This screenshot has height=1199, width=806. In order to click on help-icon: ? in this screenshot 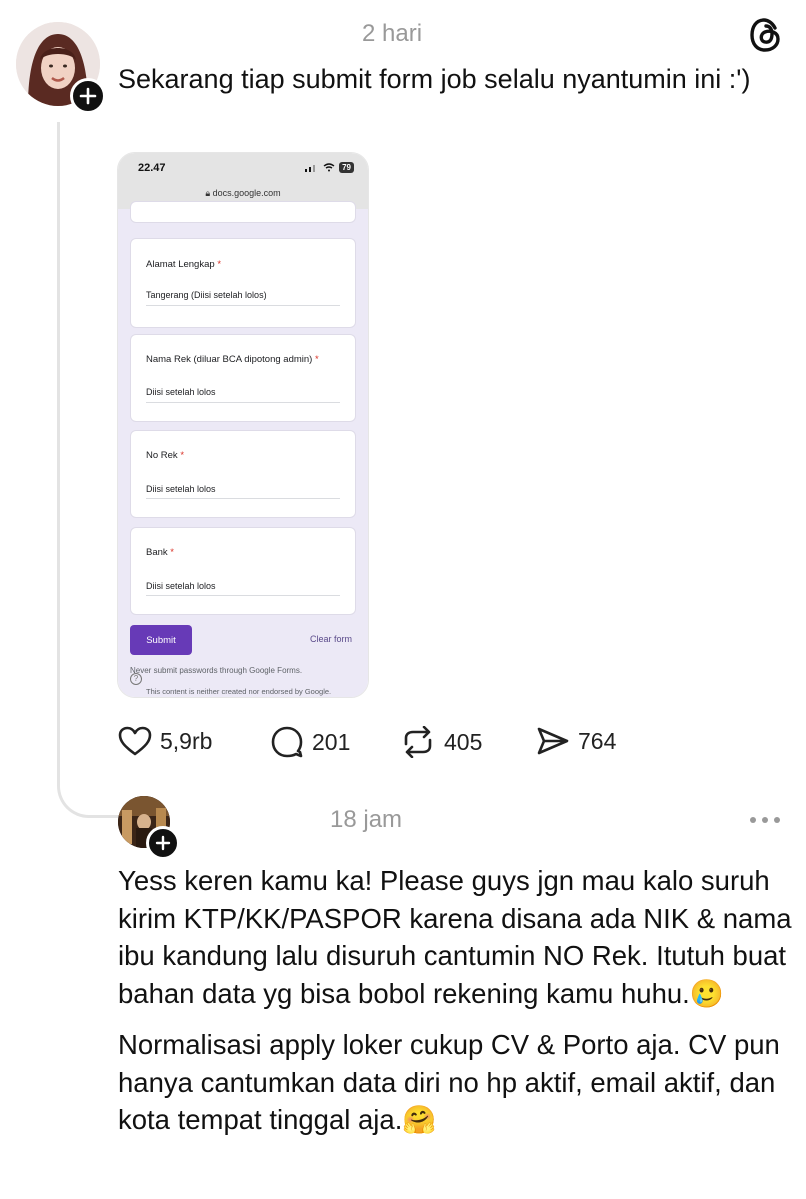, I will do `click(136, 679)`.